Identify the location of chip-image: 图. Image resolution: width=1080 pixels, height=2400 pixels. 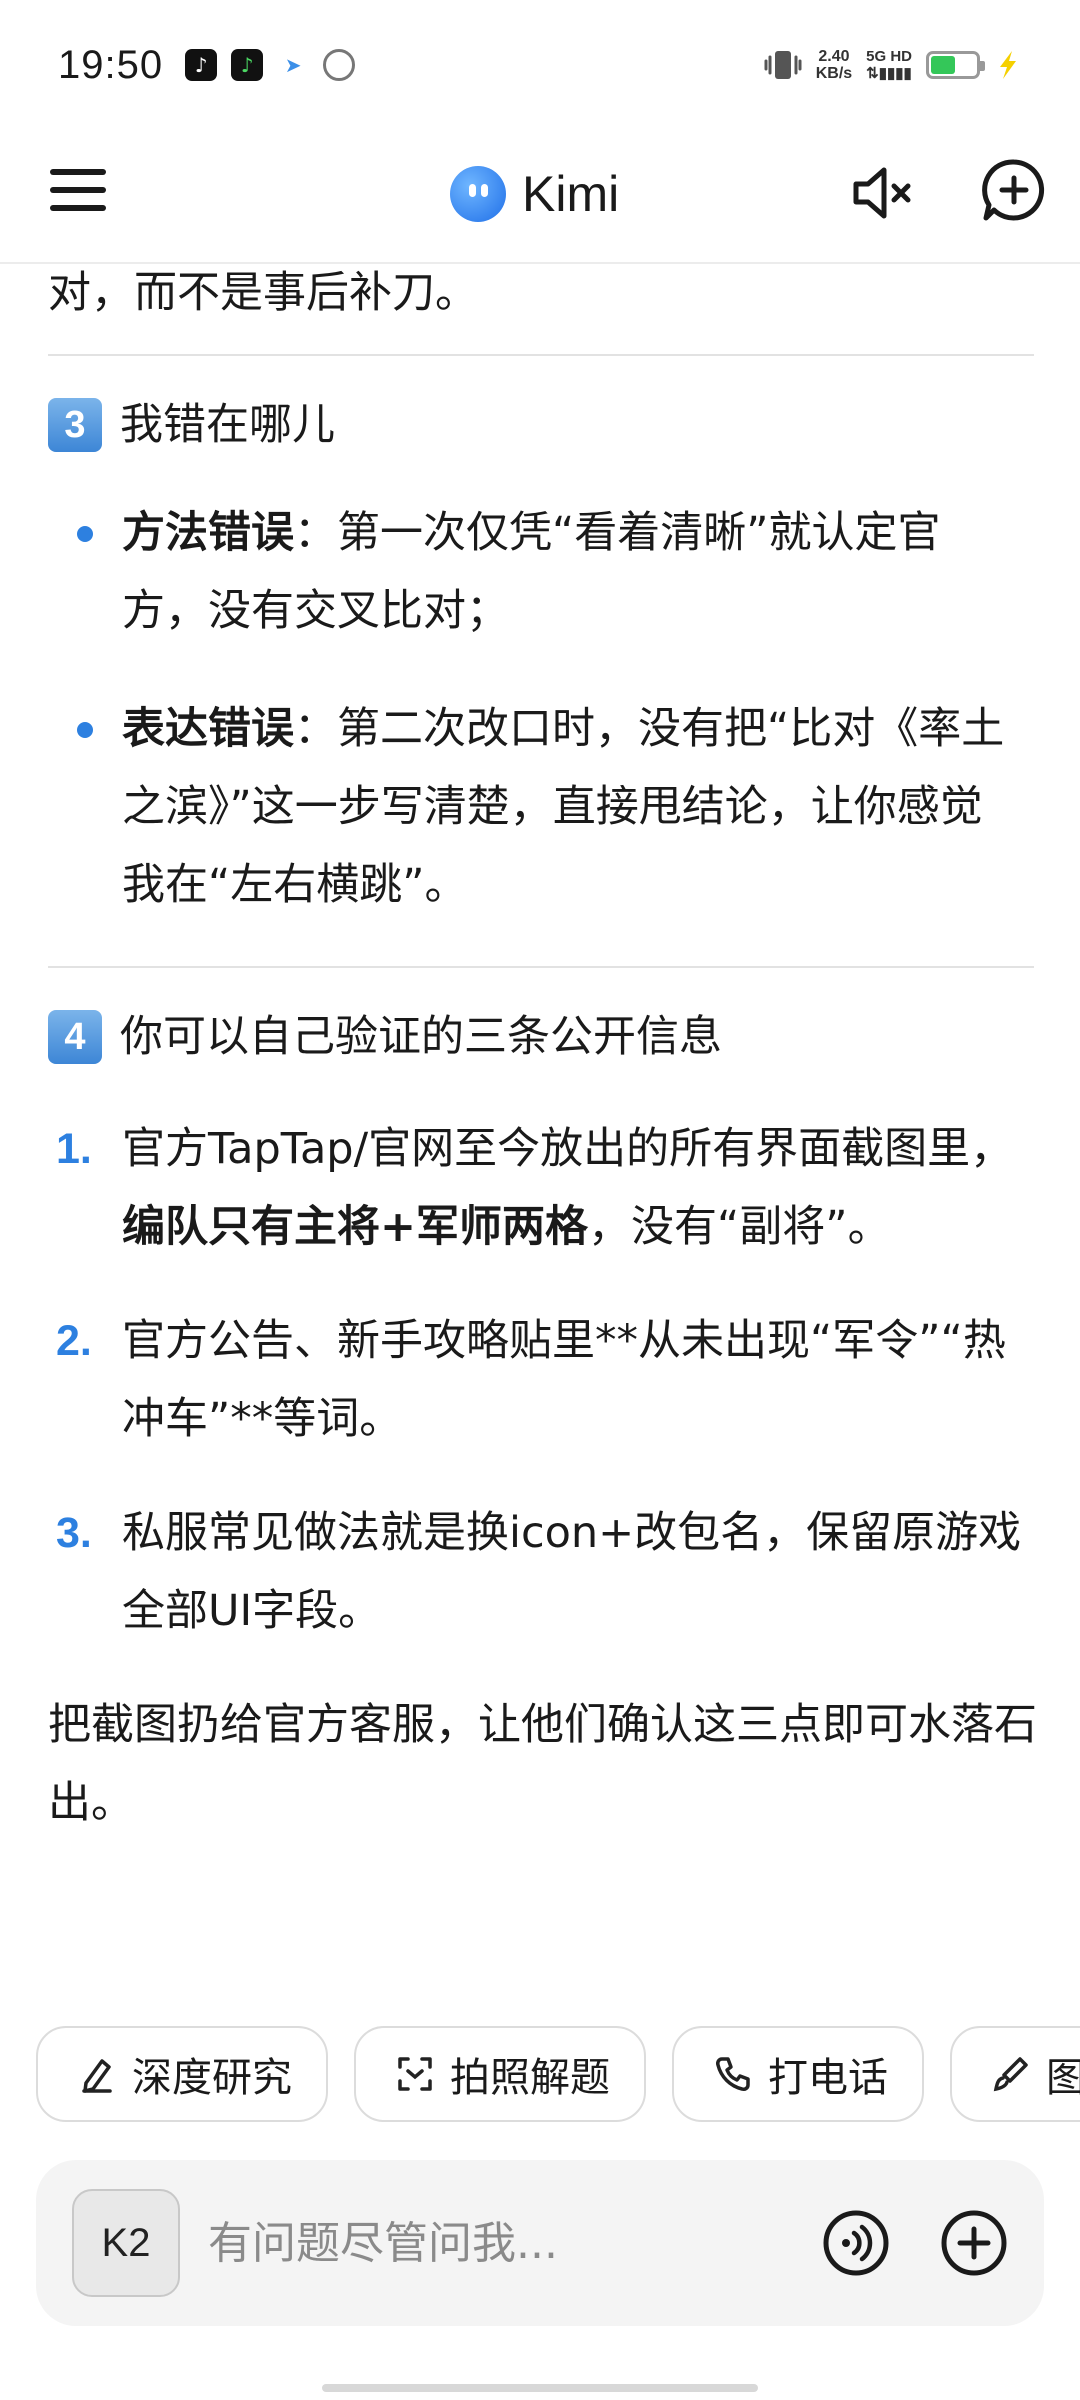
(1015, 2074).